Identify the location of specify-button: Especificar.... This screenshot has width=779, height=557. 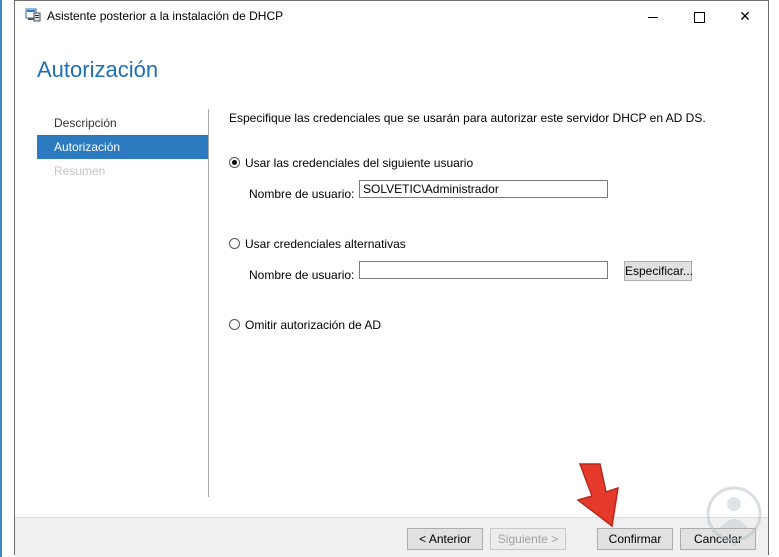
(658, 271).